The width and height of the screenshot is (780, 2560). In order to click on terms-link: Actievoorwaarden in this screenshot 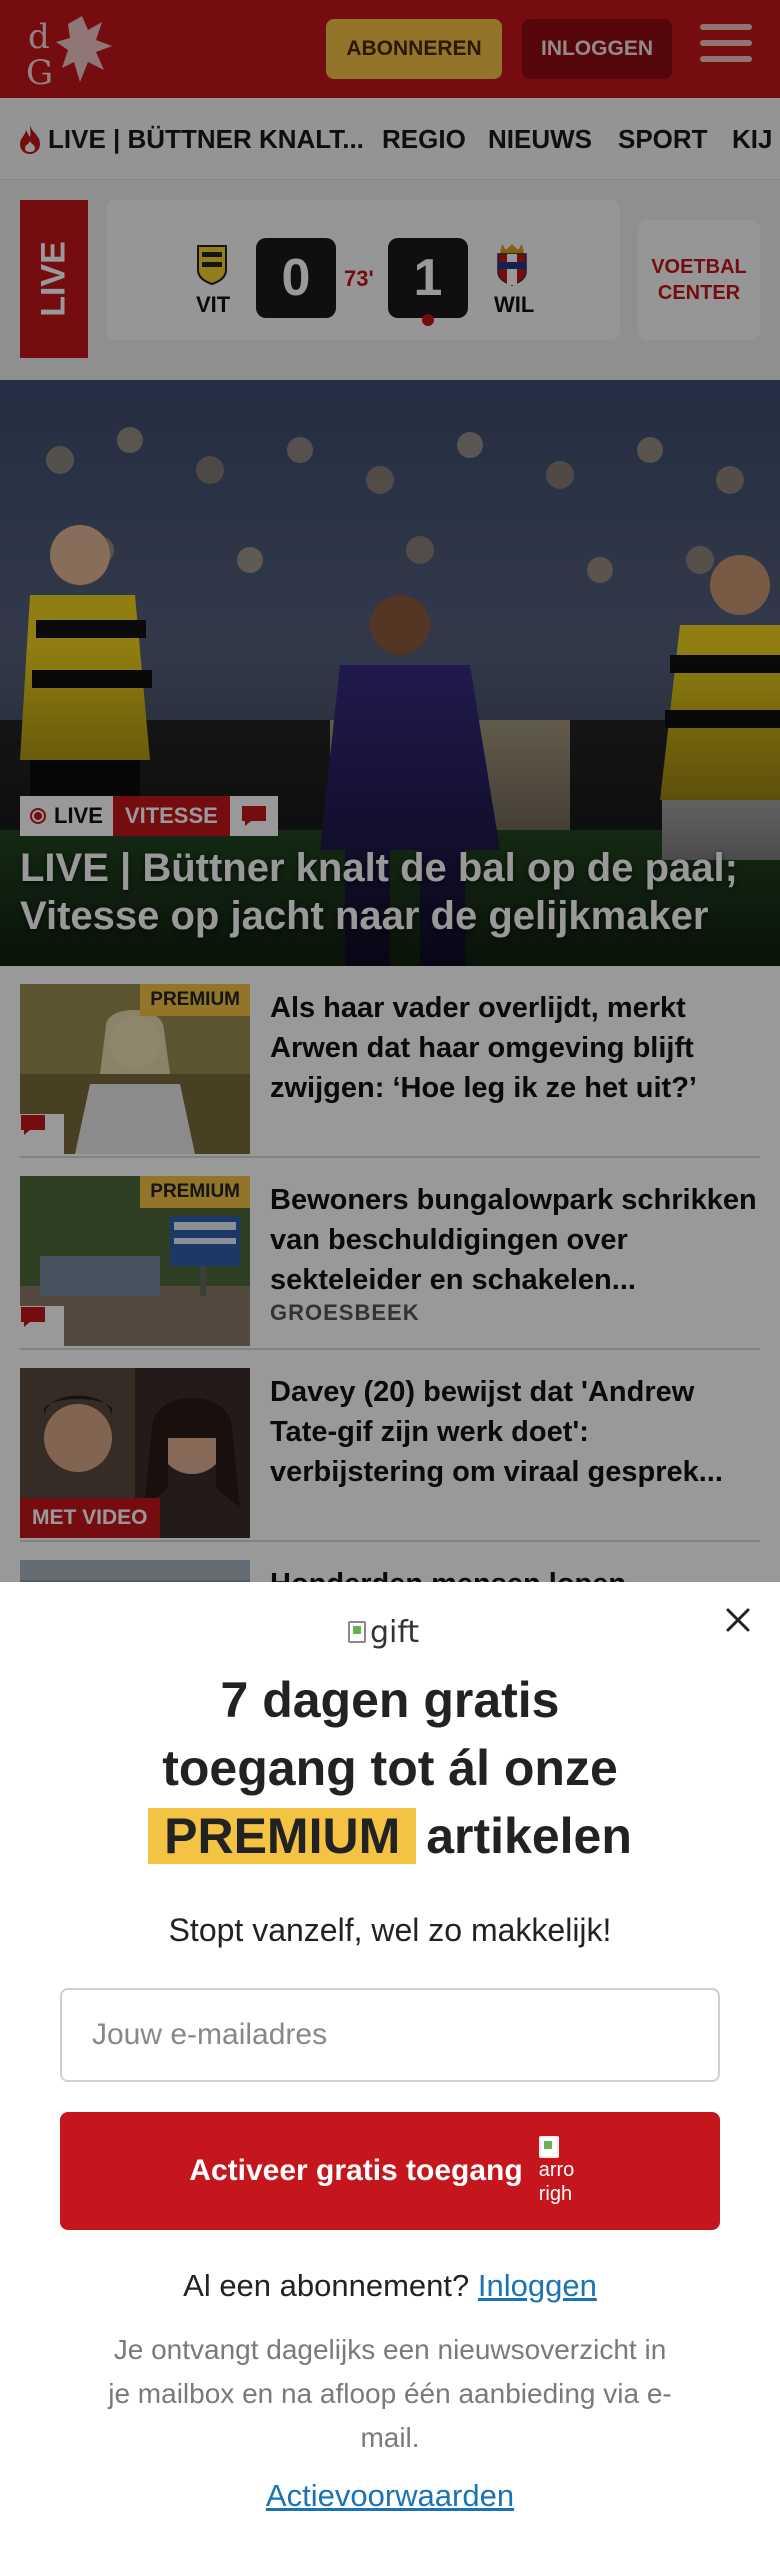, I will do `click(390, 2496)`.